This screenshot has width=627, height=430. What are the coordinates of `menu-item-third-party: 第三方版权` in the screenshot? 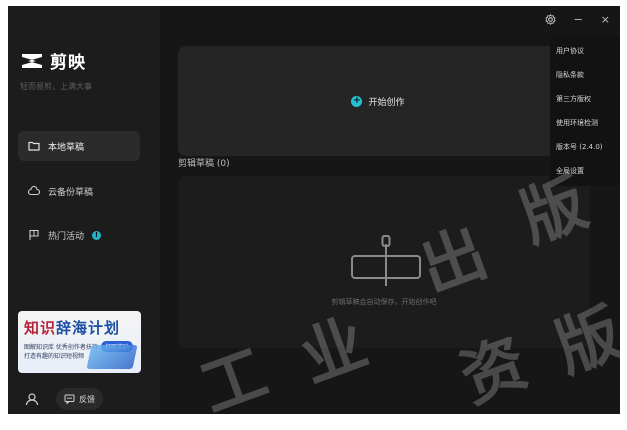 It's located at (573, 99).